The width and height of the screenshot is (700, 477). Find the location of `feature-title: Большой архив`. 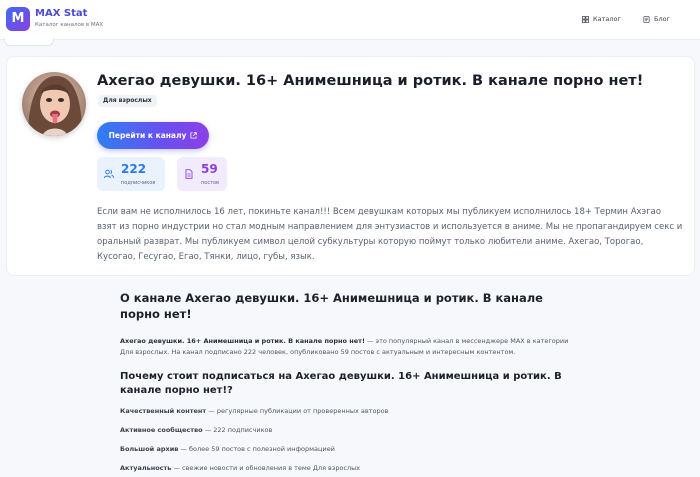

feature-title: Большой архив is located at coordinates (149, 449).